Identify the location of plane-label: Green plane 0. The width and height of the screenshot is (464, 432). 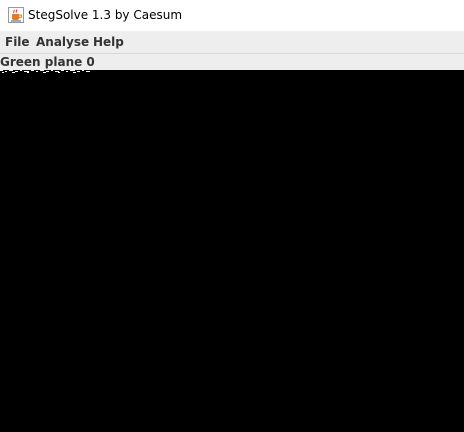
(47, 62).